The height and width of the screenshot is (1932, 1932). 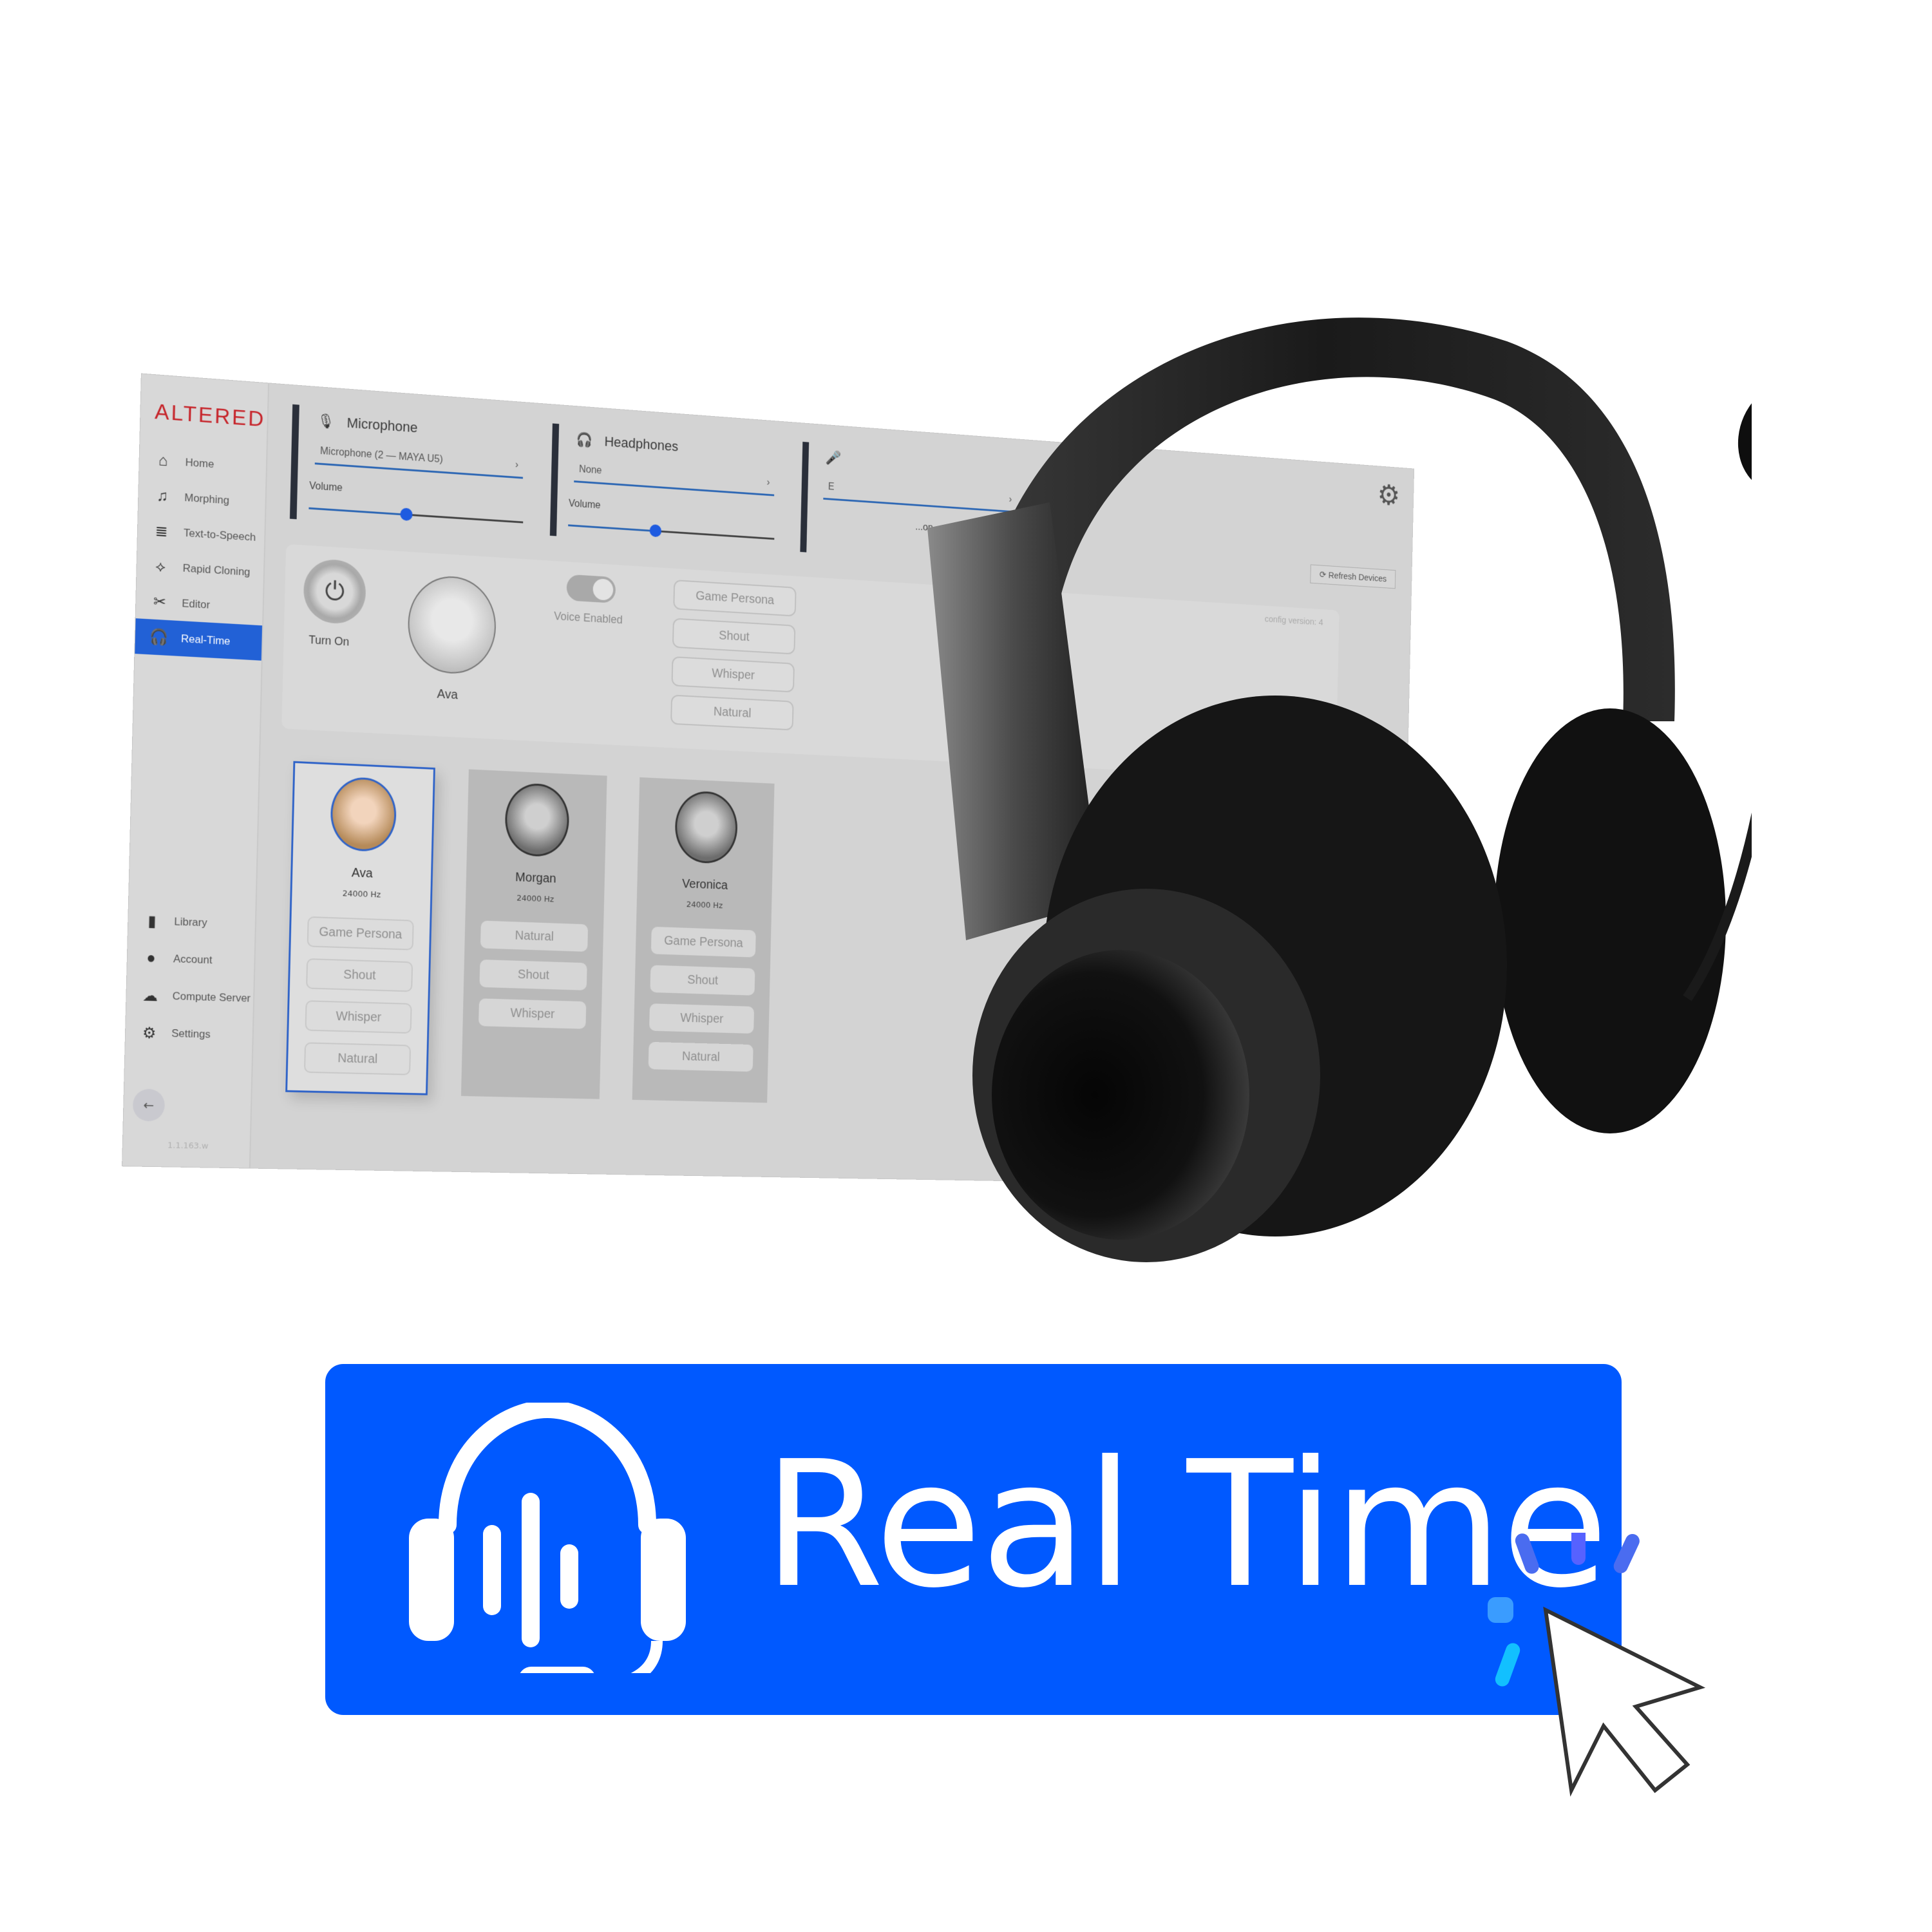 I want to click on home-icon: ⌂, so click(x=163, y=460).